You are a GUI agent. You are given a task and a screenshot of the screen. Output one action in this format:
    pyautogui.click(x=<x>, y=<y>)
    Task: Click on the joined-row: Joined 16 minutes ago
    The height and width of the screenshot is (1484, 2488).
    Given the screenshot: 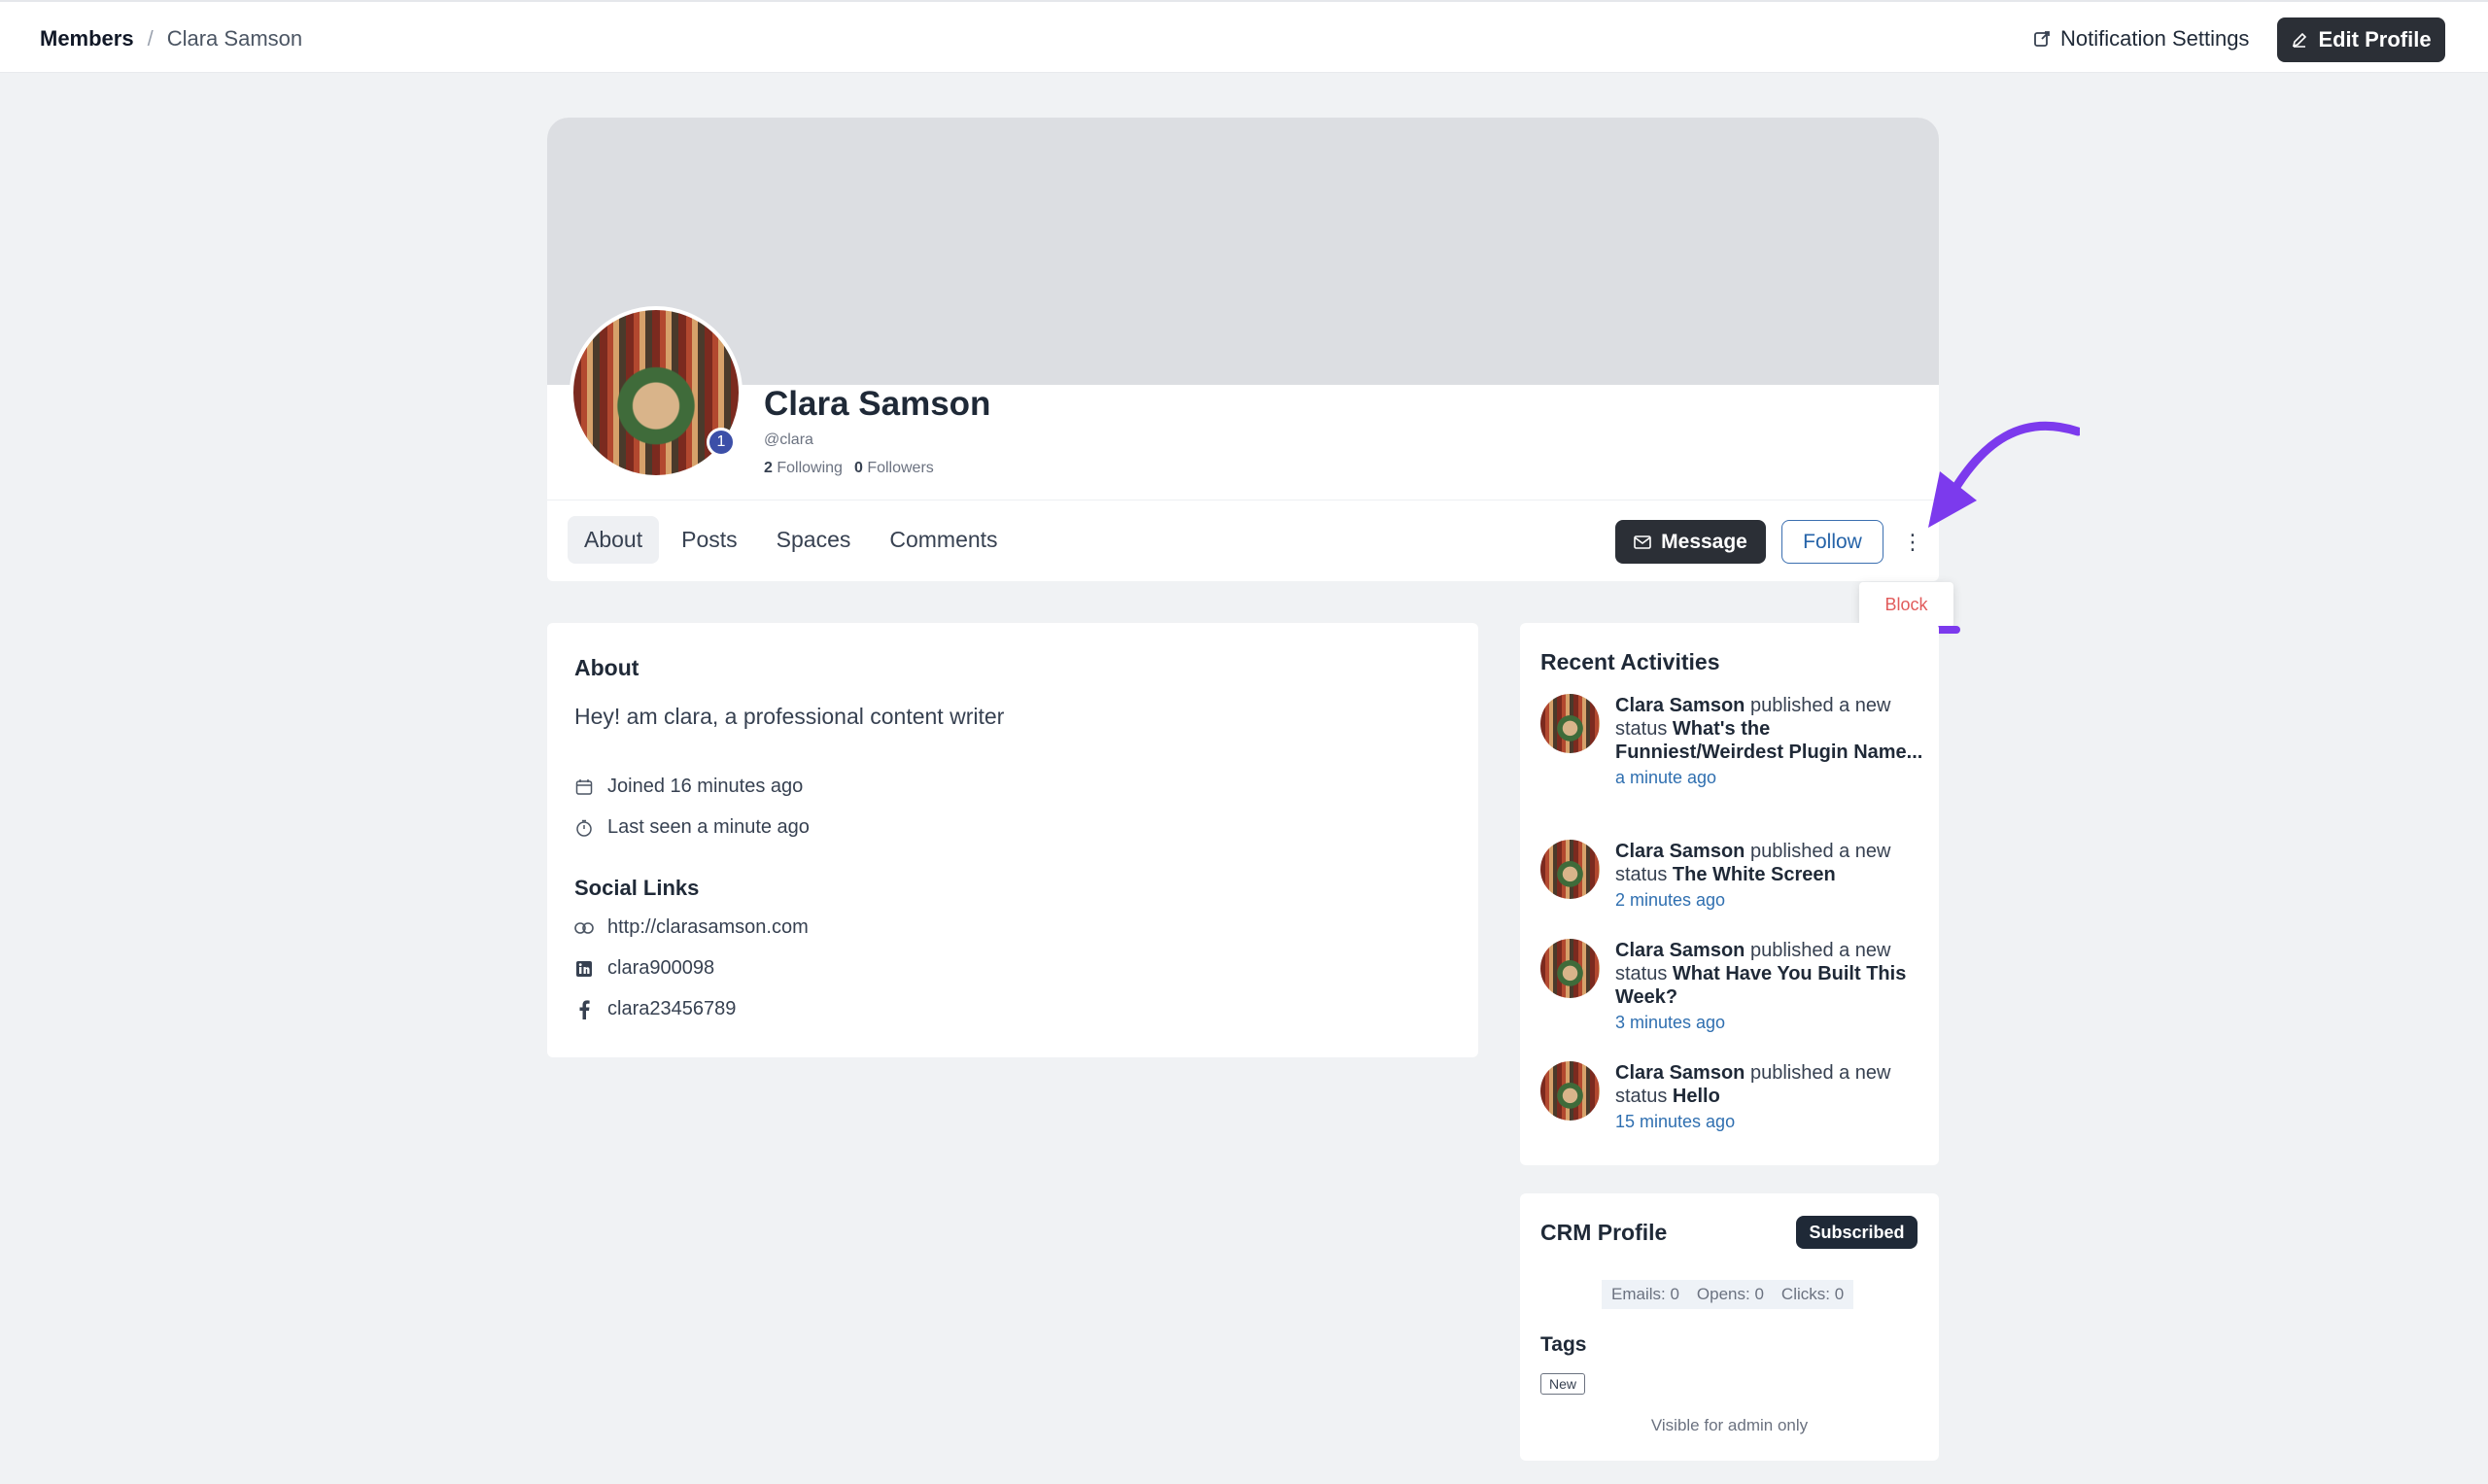 What is the action you would take?
    pyautogui.click(x=688, y=787)
    